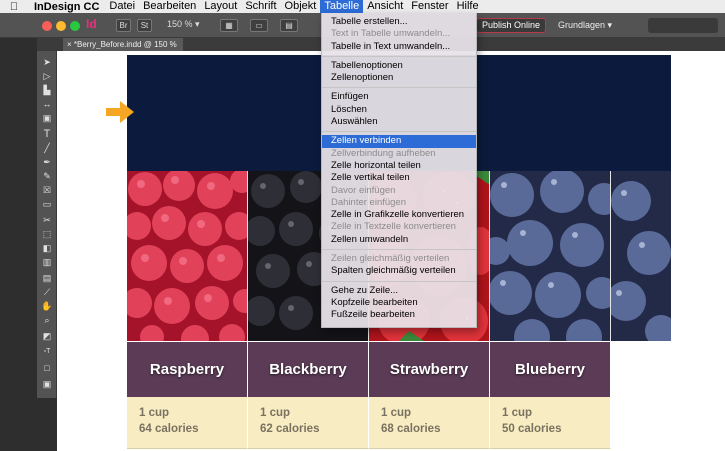  What do you see at coordinates (399, 110) in the screenshot?
I see `menu-item-löschen: Löschen` at bounding box center [399, 110].